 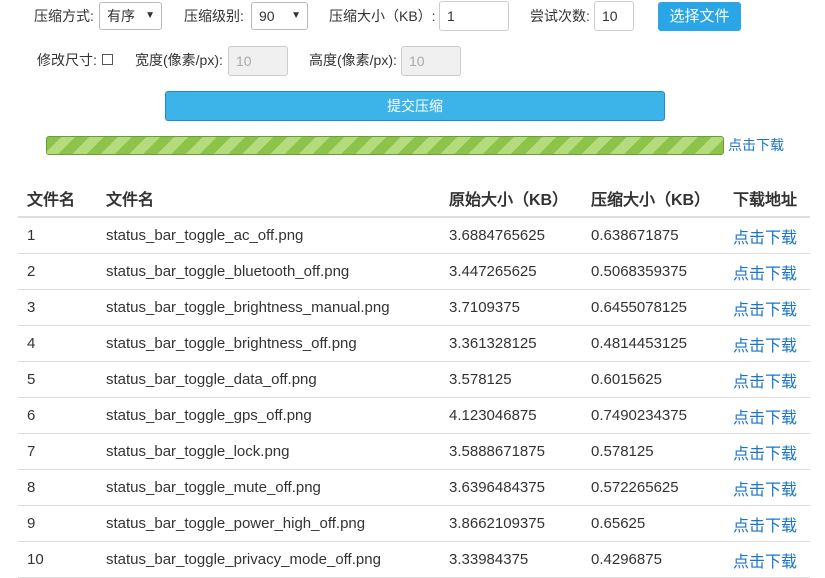 What do you see at coordinates (64, 16) in the screenshot?
I see `compress-method-label: 压缩方式:` at bounding box center [64, 16].